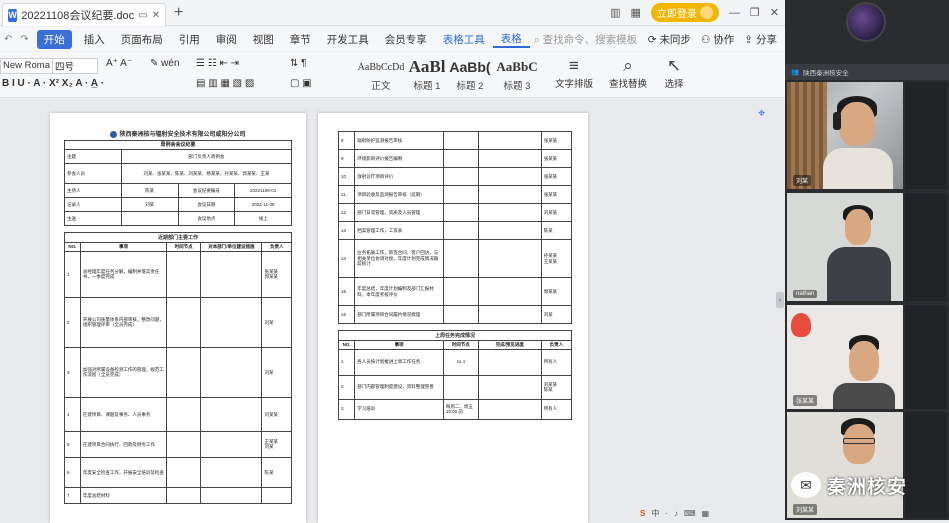 The width and height of the screenshot is (949, 523). What do you see at coordinates (706, 513) in the screenshot?
I see `tray-icon: ▦` at bounding box center [706, 513].